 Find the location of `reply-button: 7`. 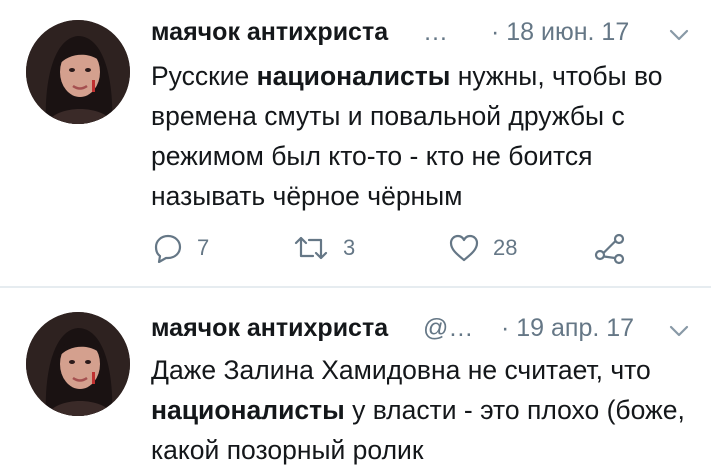

reply-button: 7 is located at coordinates (181, 248).